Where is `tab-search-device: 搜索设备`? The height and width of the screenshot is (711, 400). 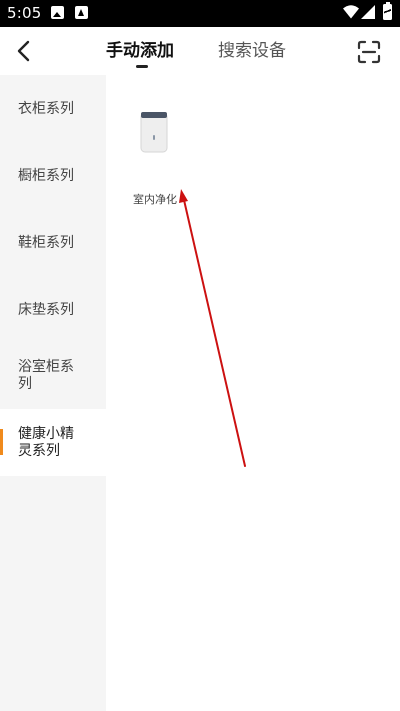
tab-search-device: 搜索设备 is located at coordinates (252, 51).